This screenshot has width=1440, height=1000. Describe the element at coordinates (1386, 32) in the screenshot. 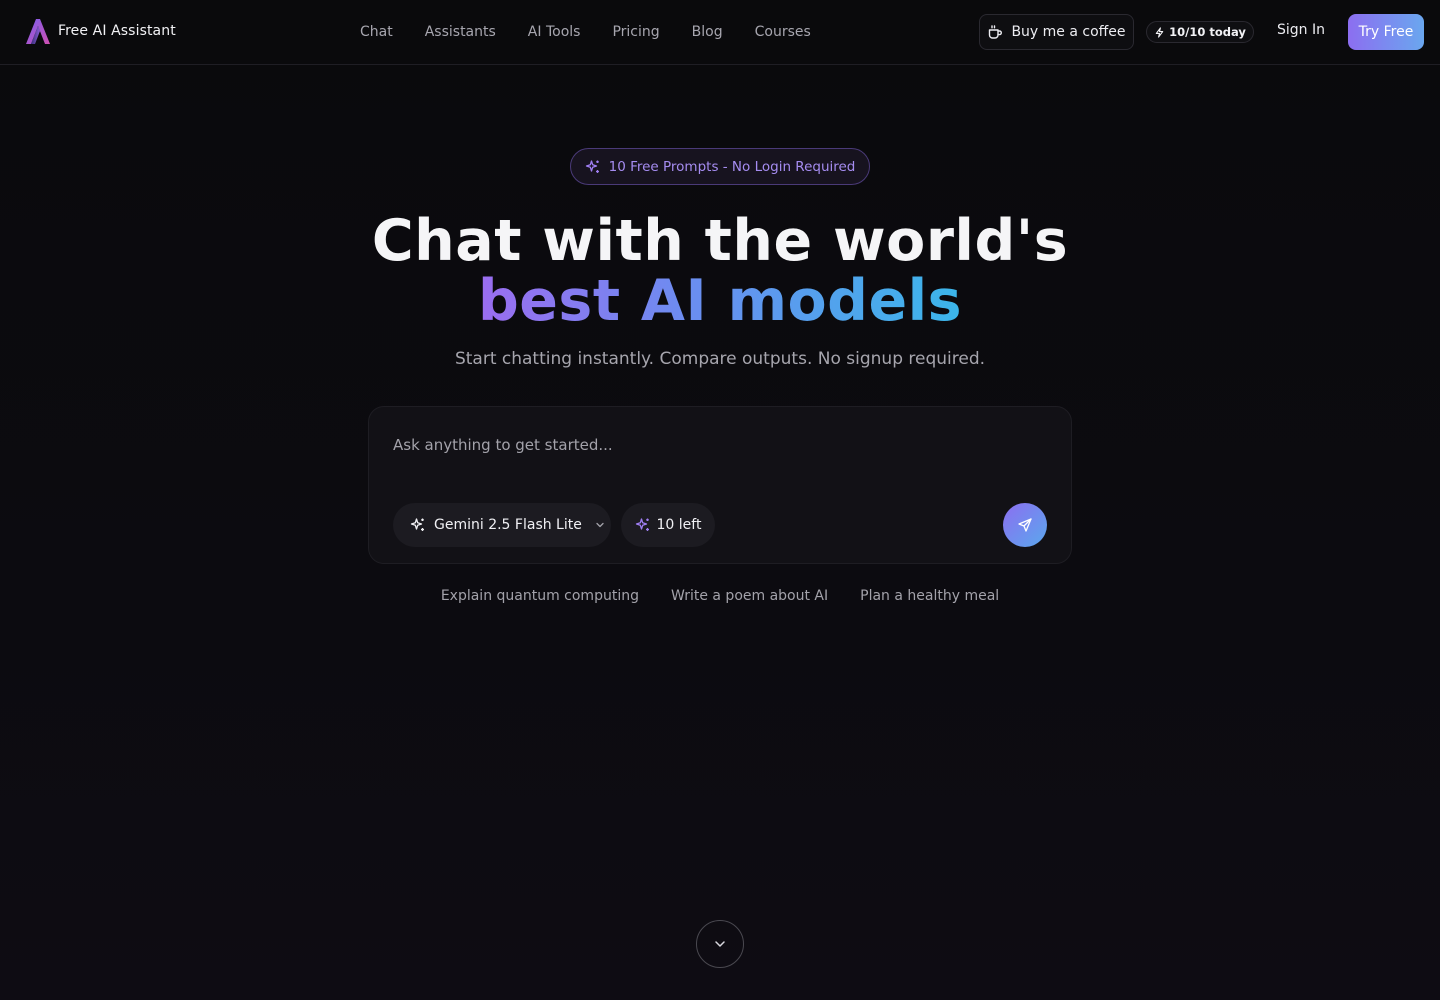

I see `try-free-button: Try Free` at that location.